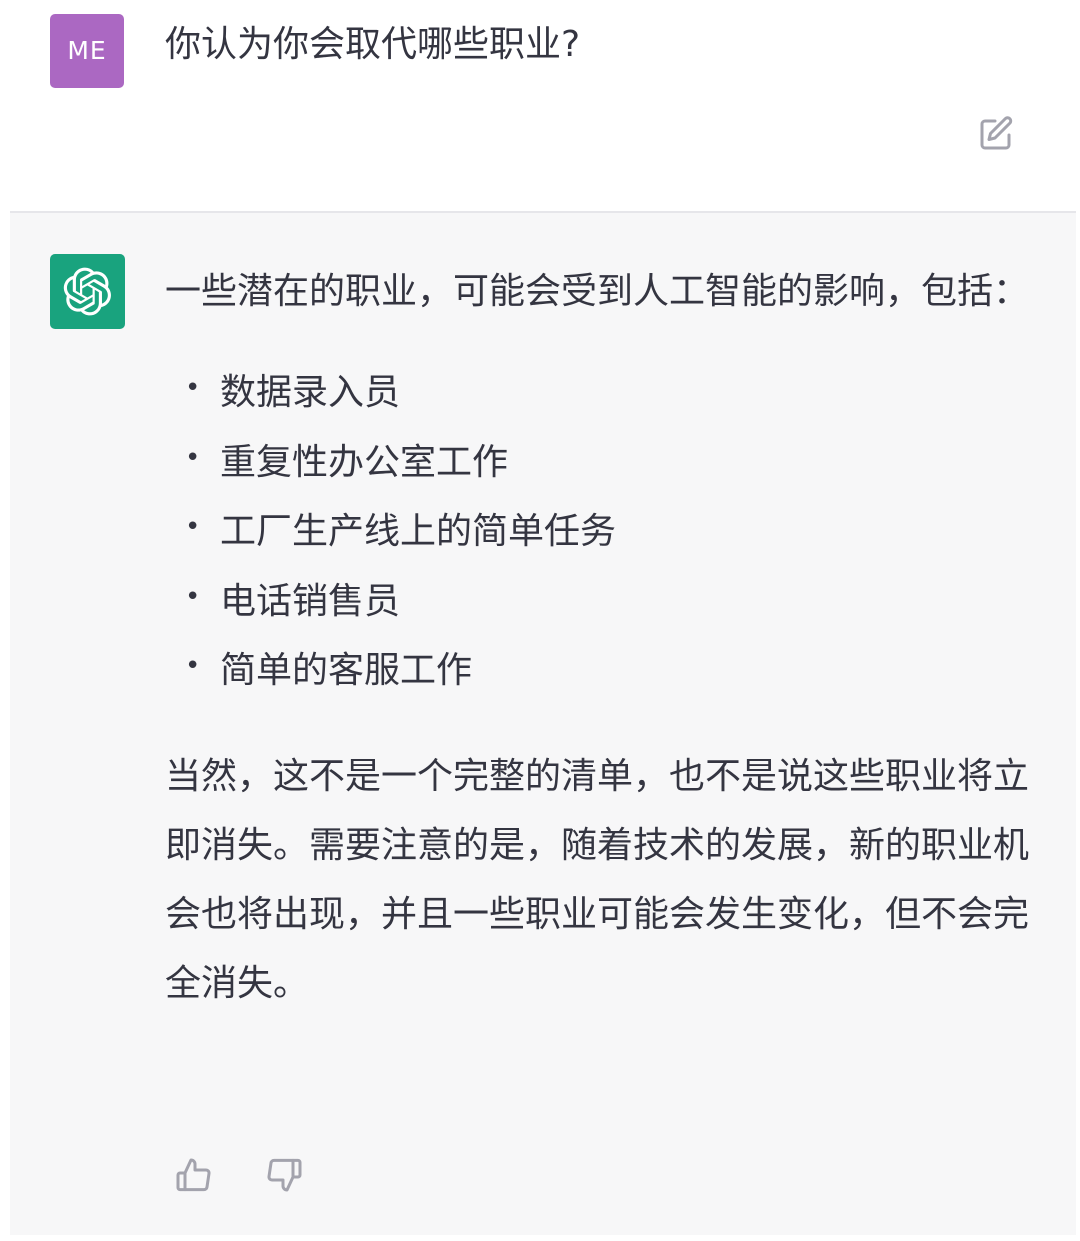 The height and width of the screenshot is (1241, 1080). I want to click on list-item: • 工厂生产线上的简单任务, so click(600, 532).